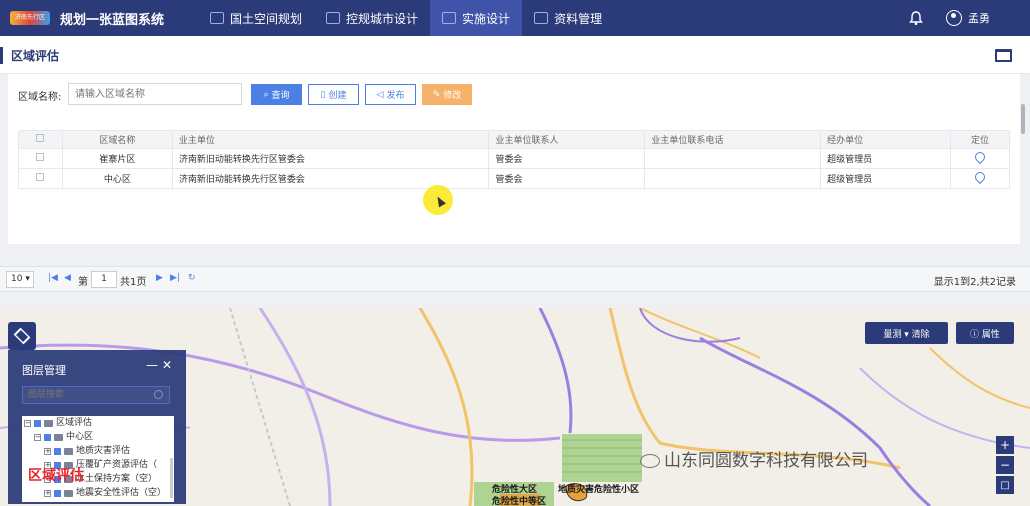 The height and width of the screenshot is (506, 1030). I want to click on username: 孟勇, so click(979, 18).